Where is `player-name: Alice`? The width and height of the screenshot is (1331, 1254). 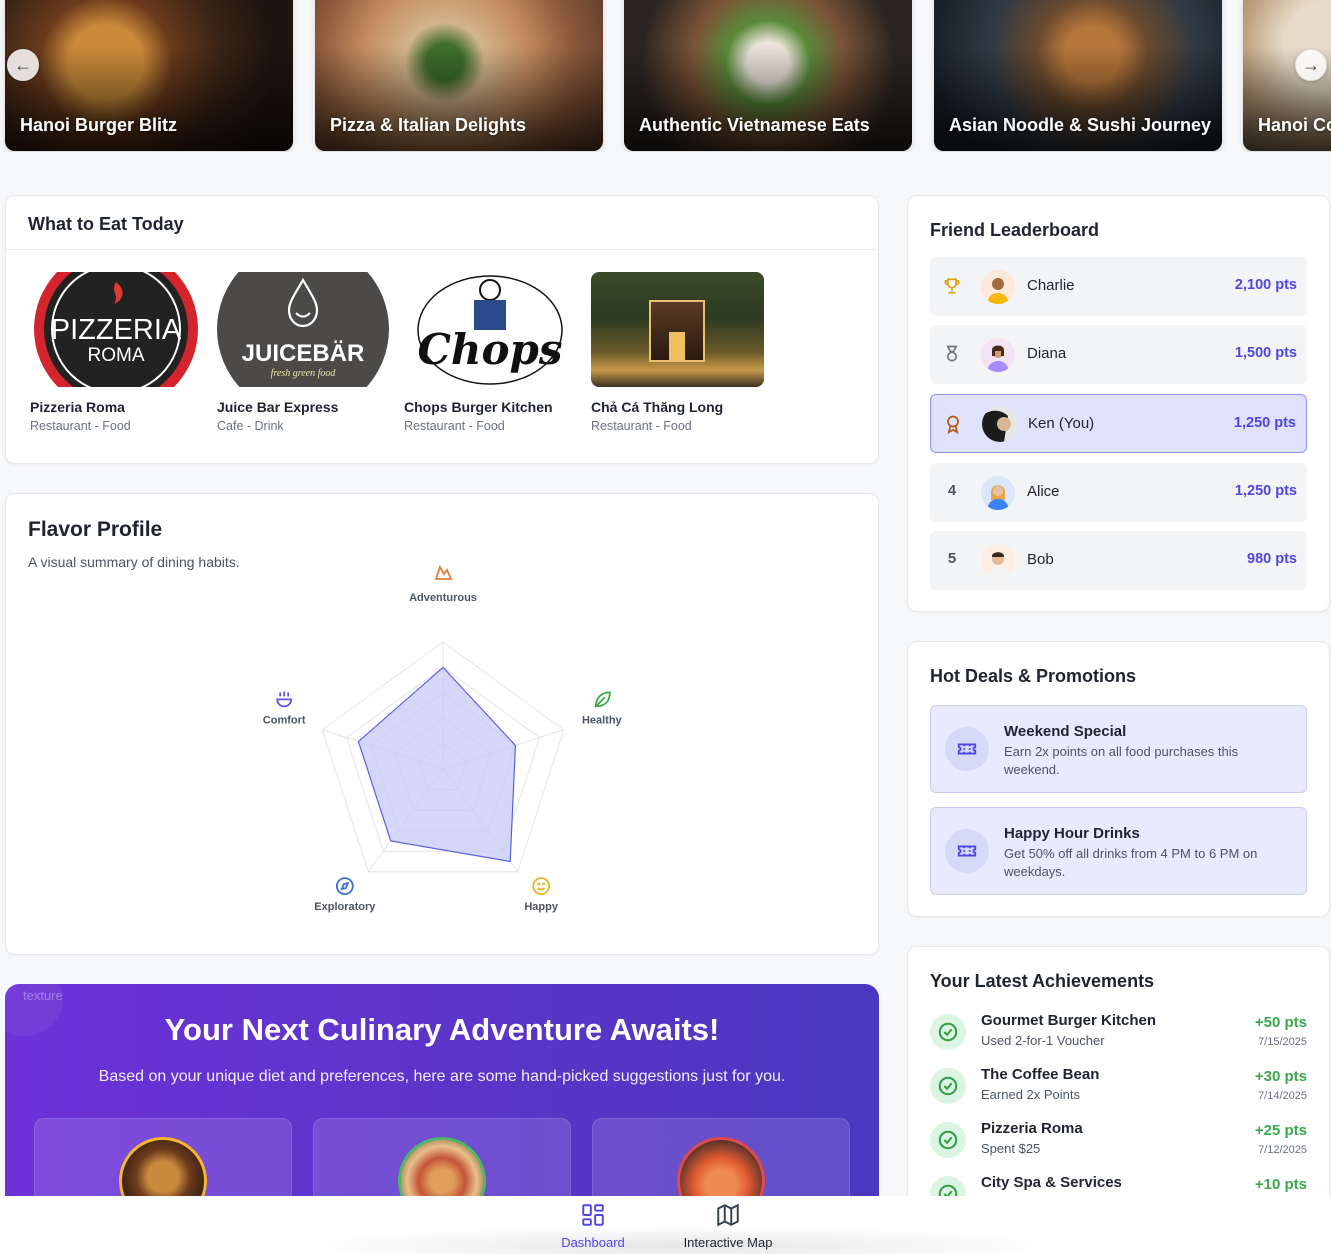 player-name: Alice is located at coordinates (1043, 491).